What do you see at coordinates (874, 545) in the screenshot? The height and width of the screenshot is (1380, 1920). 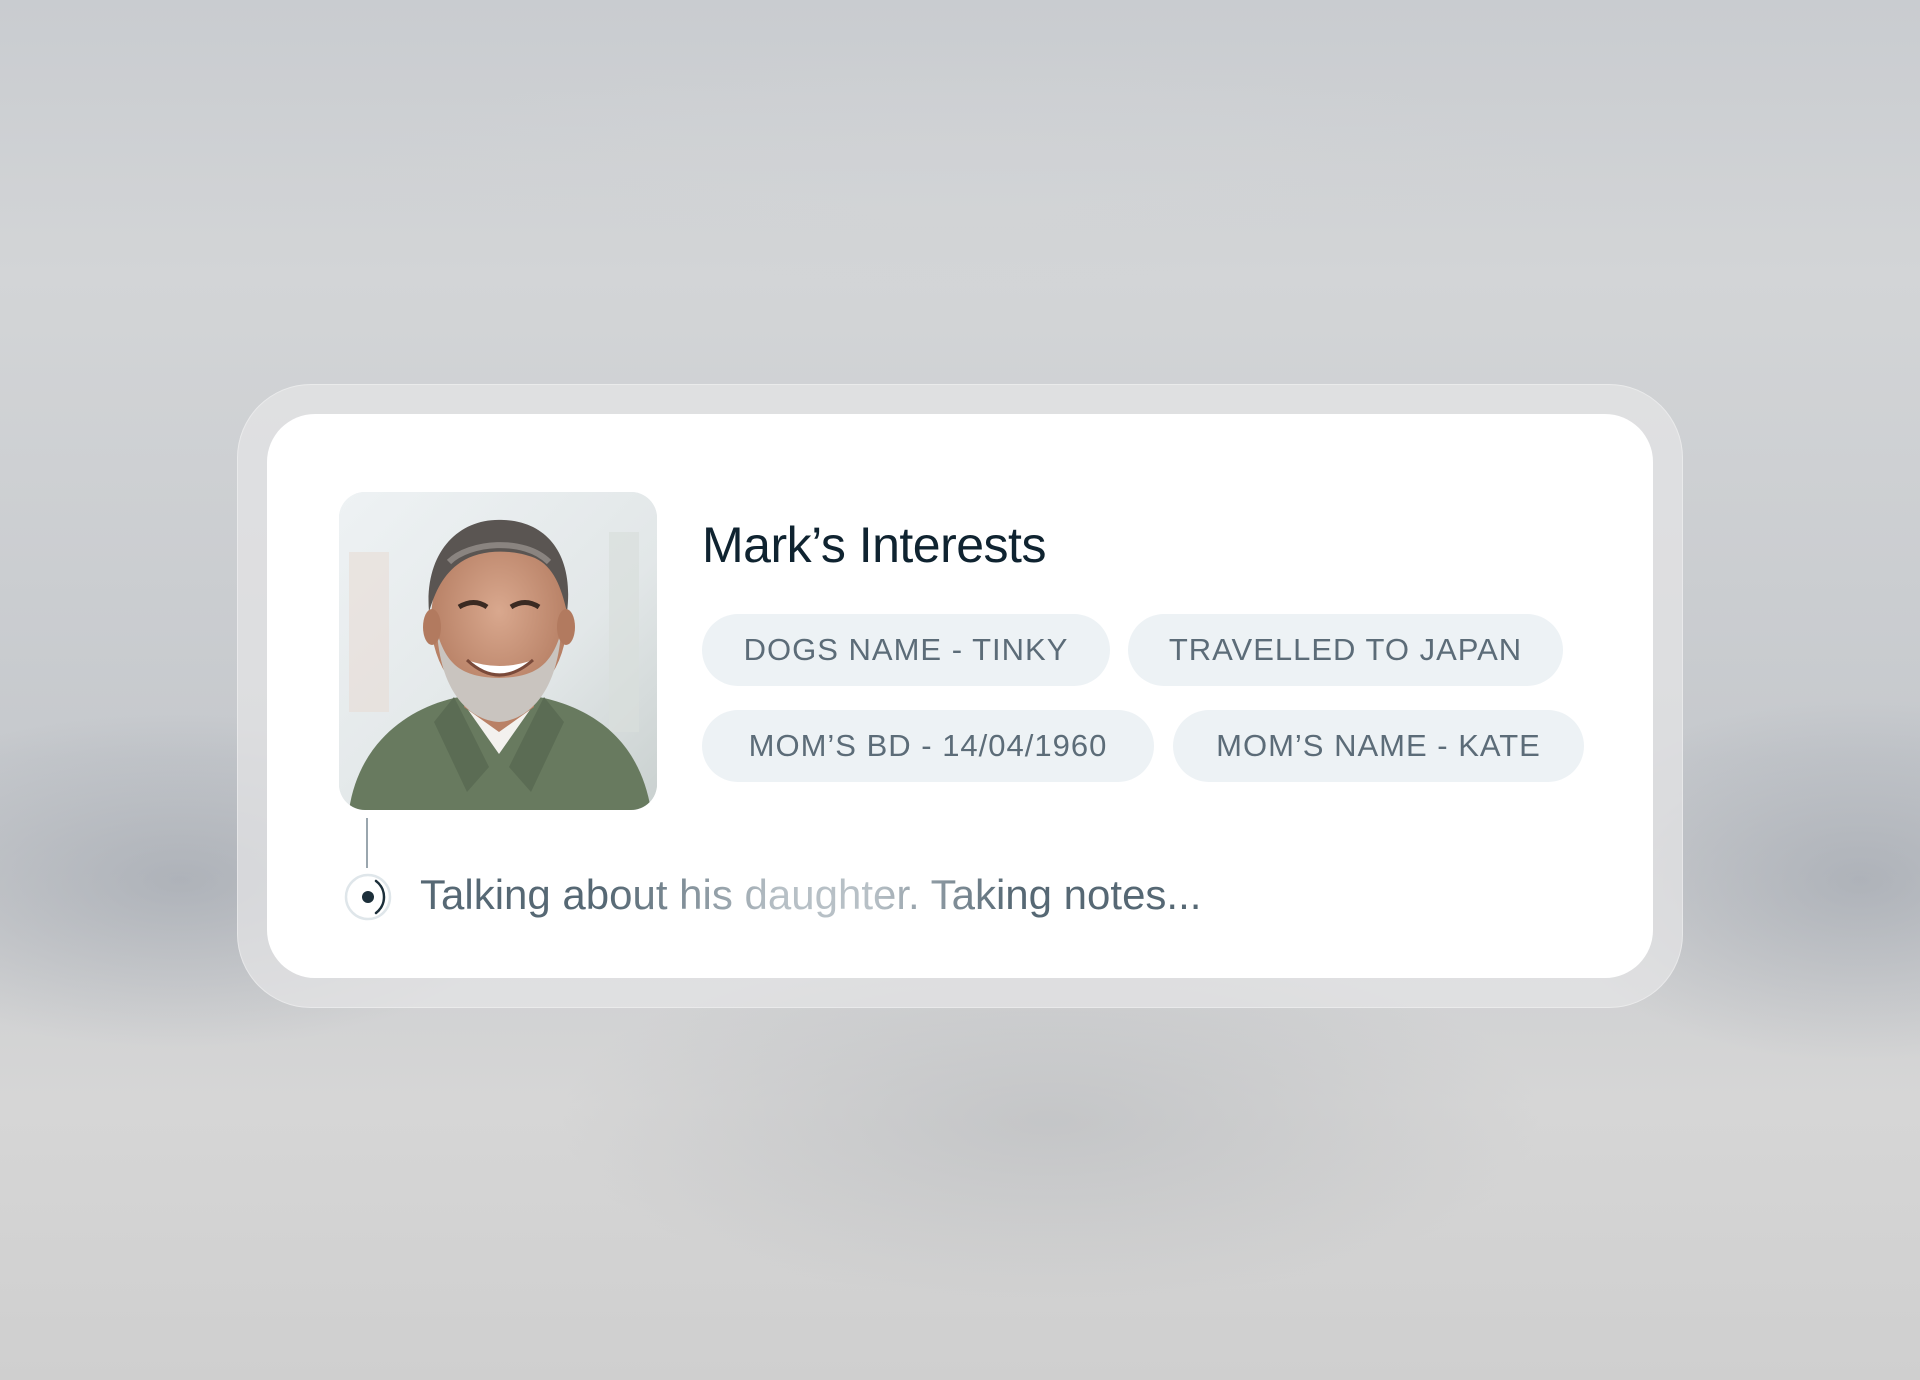 I see `card-title: Mark’s Interests` at bounding box center [874, 545].